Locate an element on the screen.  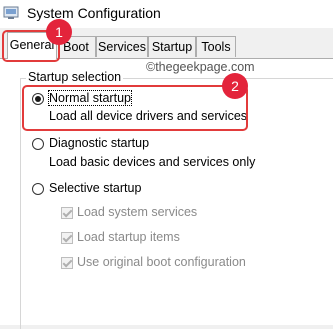
diagnostic-startup-description: Load basic devices and services only is located at coordinates (152, 162).